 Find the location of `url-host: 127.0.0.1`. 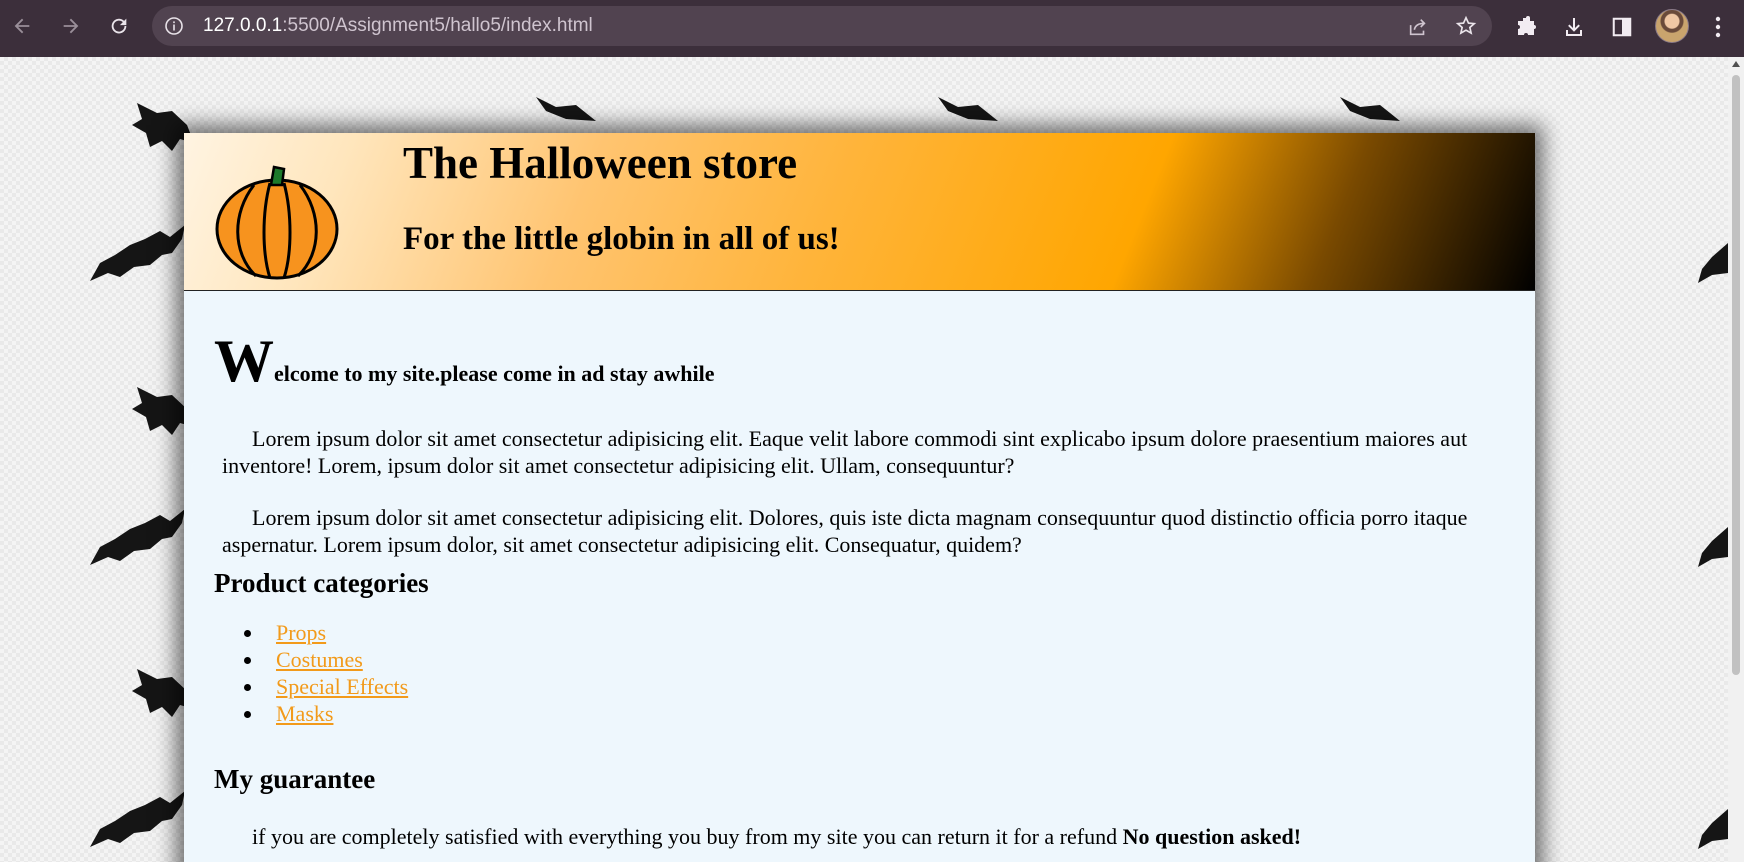

url-host: 127.0.0.1 is located at coordinates (243, 25).